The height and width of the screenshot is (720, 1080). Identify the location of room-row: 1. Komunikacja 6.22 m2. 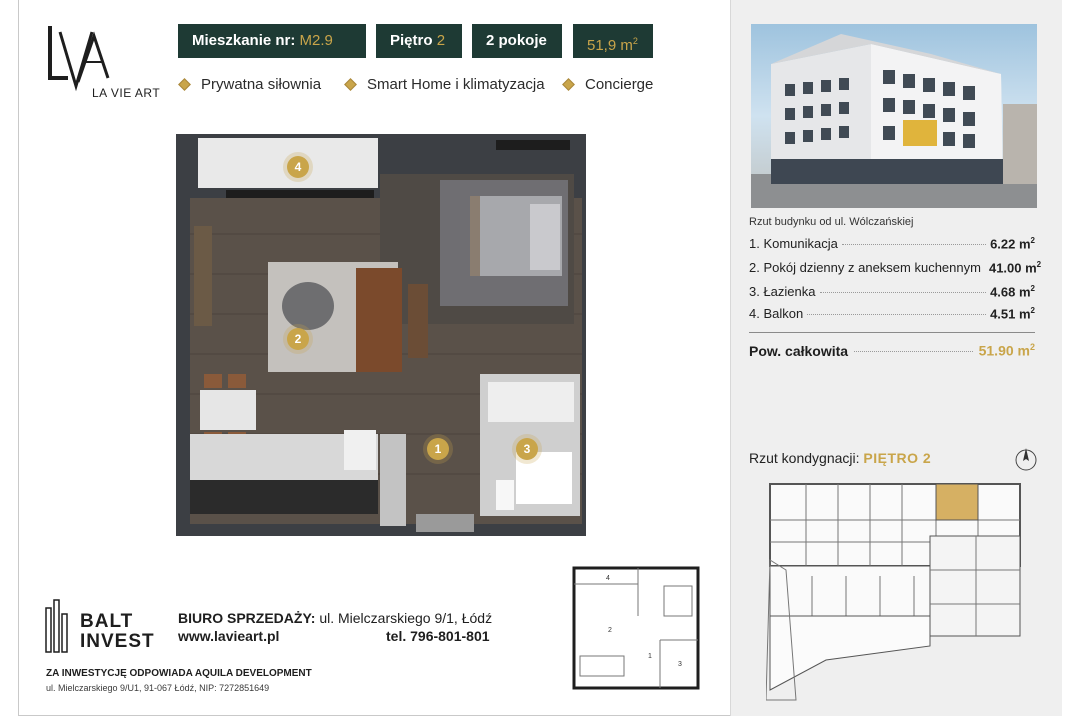
(892, 245).